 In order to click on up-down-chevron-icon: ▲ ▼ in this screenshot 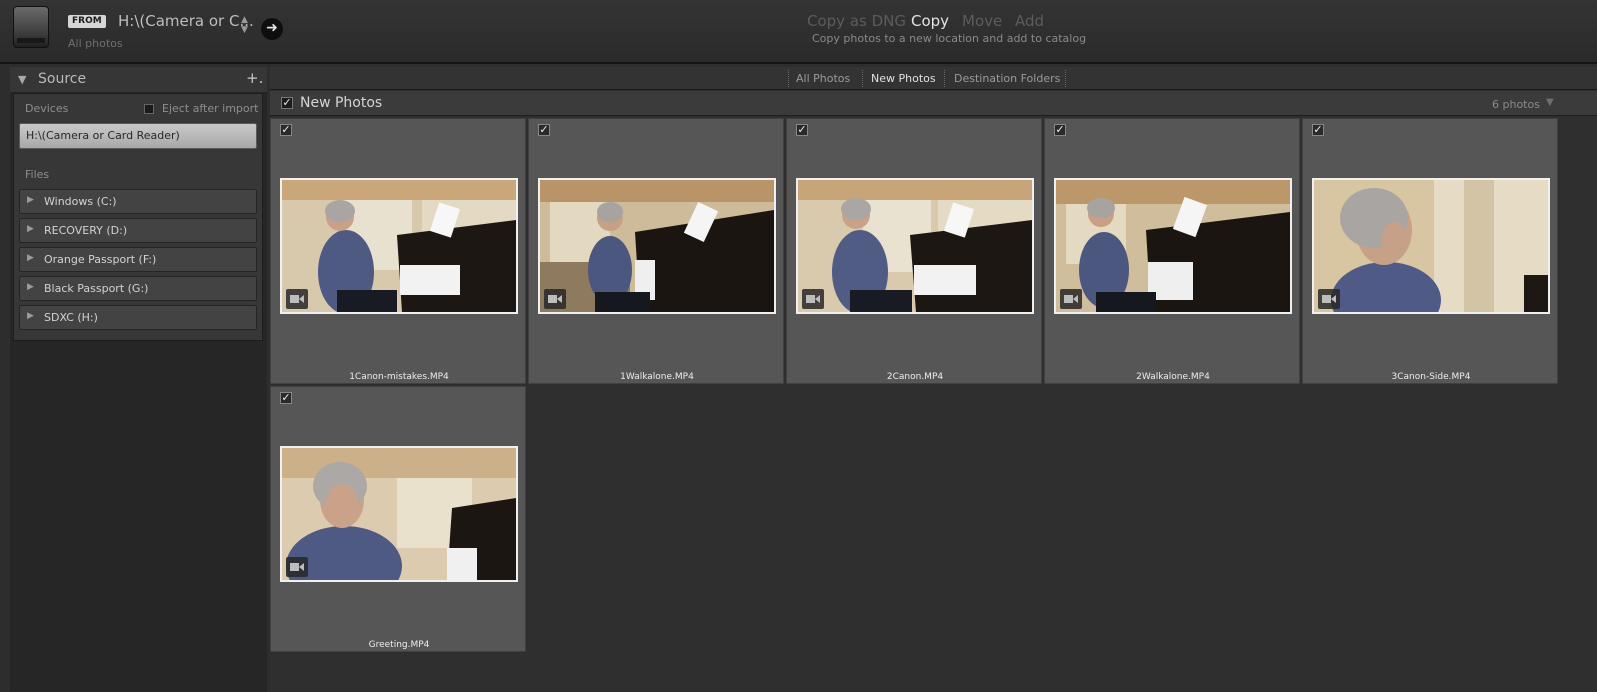, I will do `click(244, 25)`.